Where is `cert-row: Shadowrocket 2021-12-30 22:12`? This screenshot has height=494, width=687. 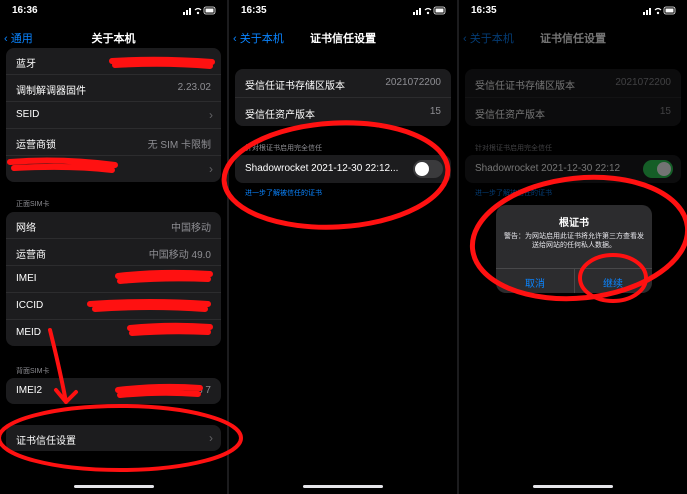 cert-row: Shadowrocket 2021-12-30 22:12 is located at coordinates (573, 169).